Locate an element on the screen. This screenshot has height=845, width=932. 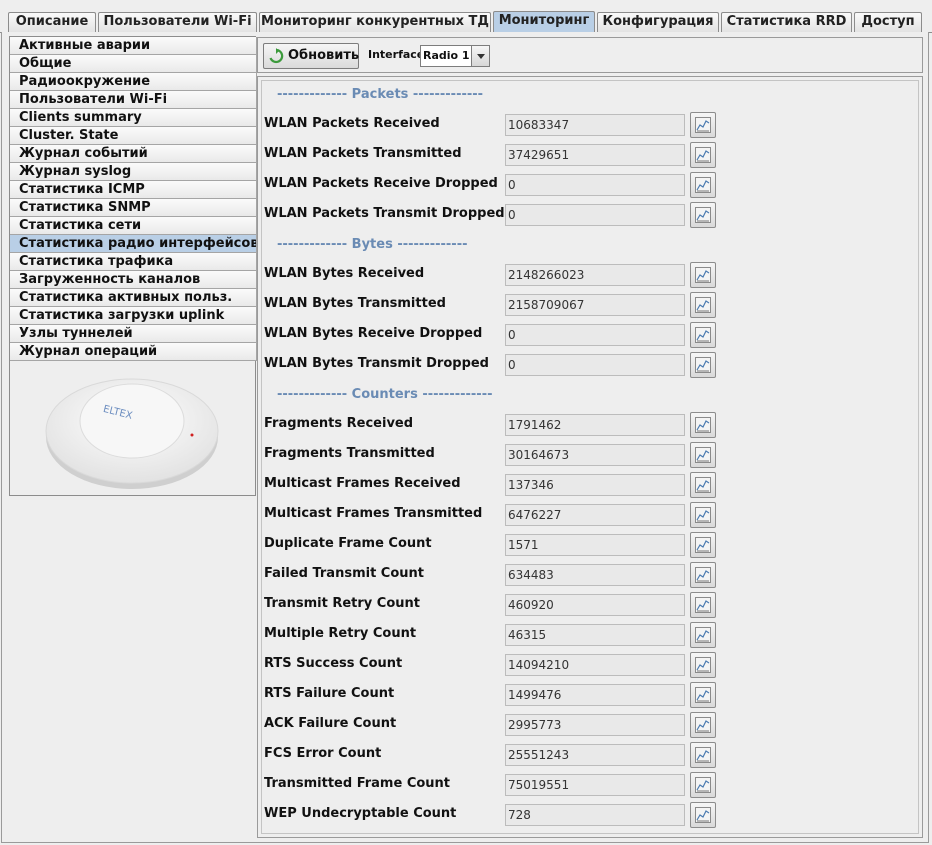
sidebar-item-traffic-stats: Статистика трафика is located at coordinates (133, 262).